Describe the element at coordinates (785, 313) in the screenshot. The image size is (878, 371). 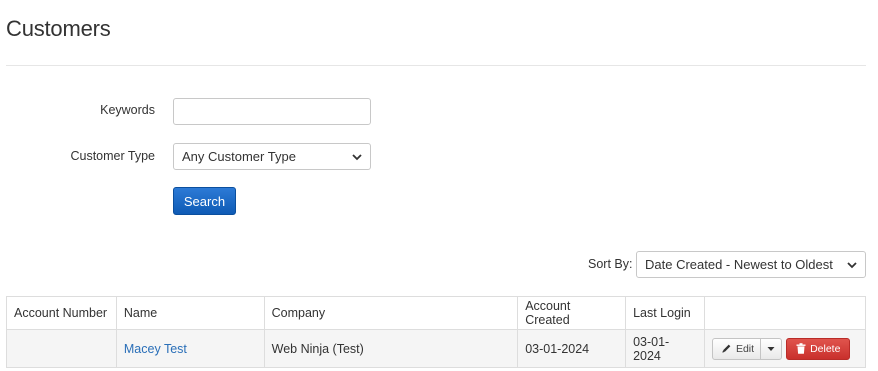
I see `column-header-actions` at that location.